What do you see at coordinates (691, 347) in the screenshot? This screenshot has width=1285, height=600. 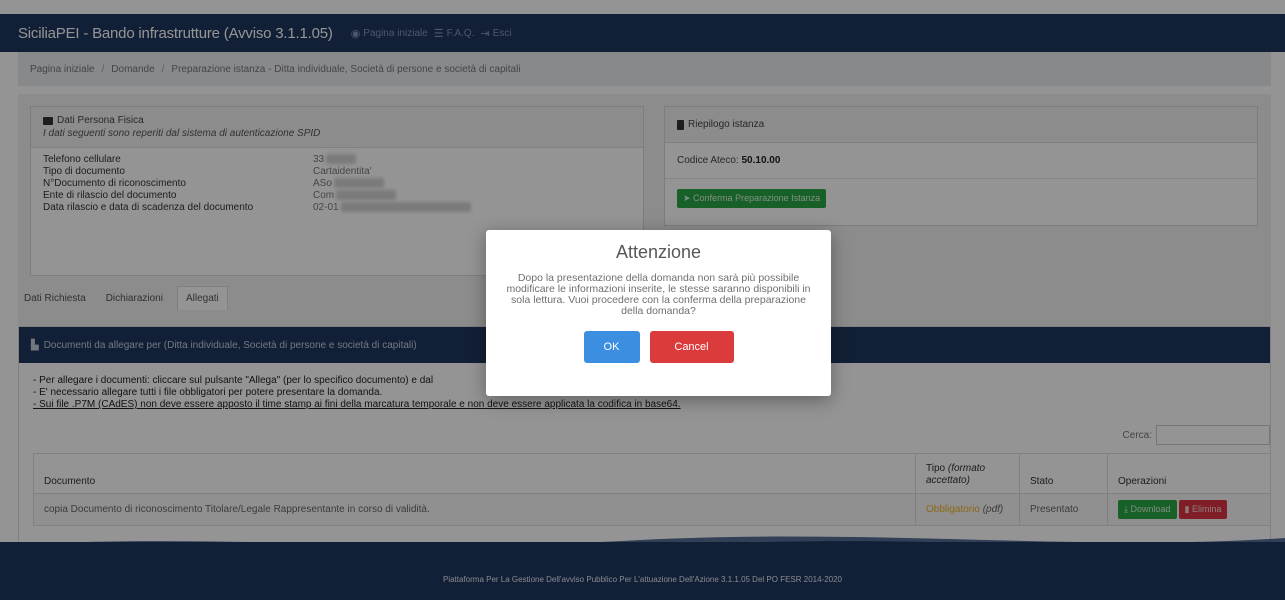 I see `cancel-button: Cancel` at bounding box center [691, 347].